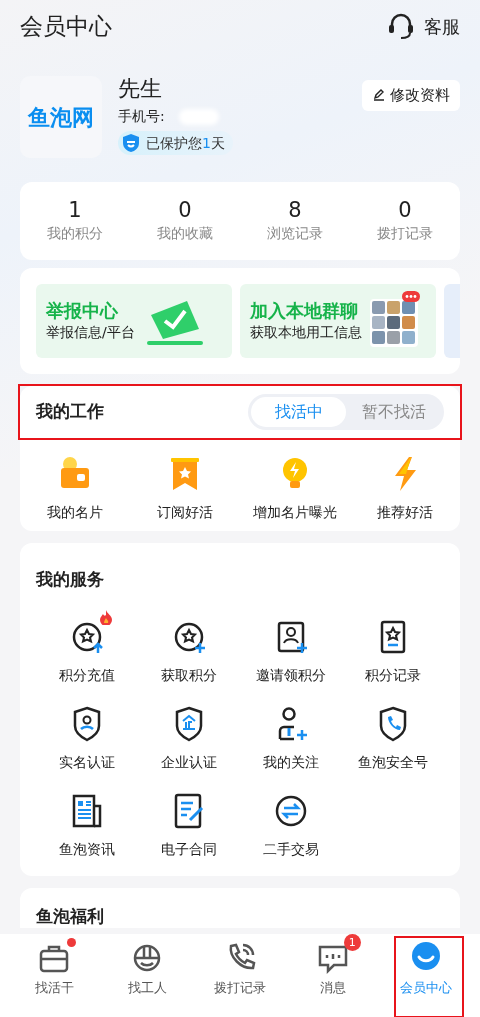 This screenshot has width=480, height=1017. Describe the element at coordinates (70, 580) in the screenshot. I see `section-title: 我的服务` at that location.